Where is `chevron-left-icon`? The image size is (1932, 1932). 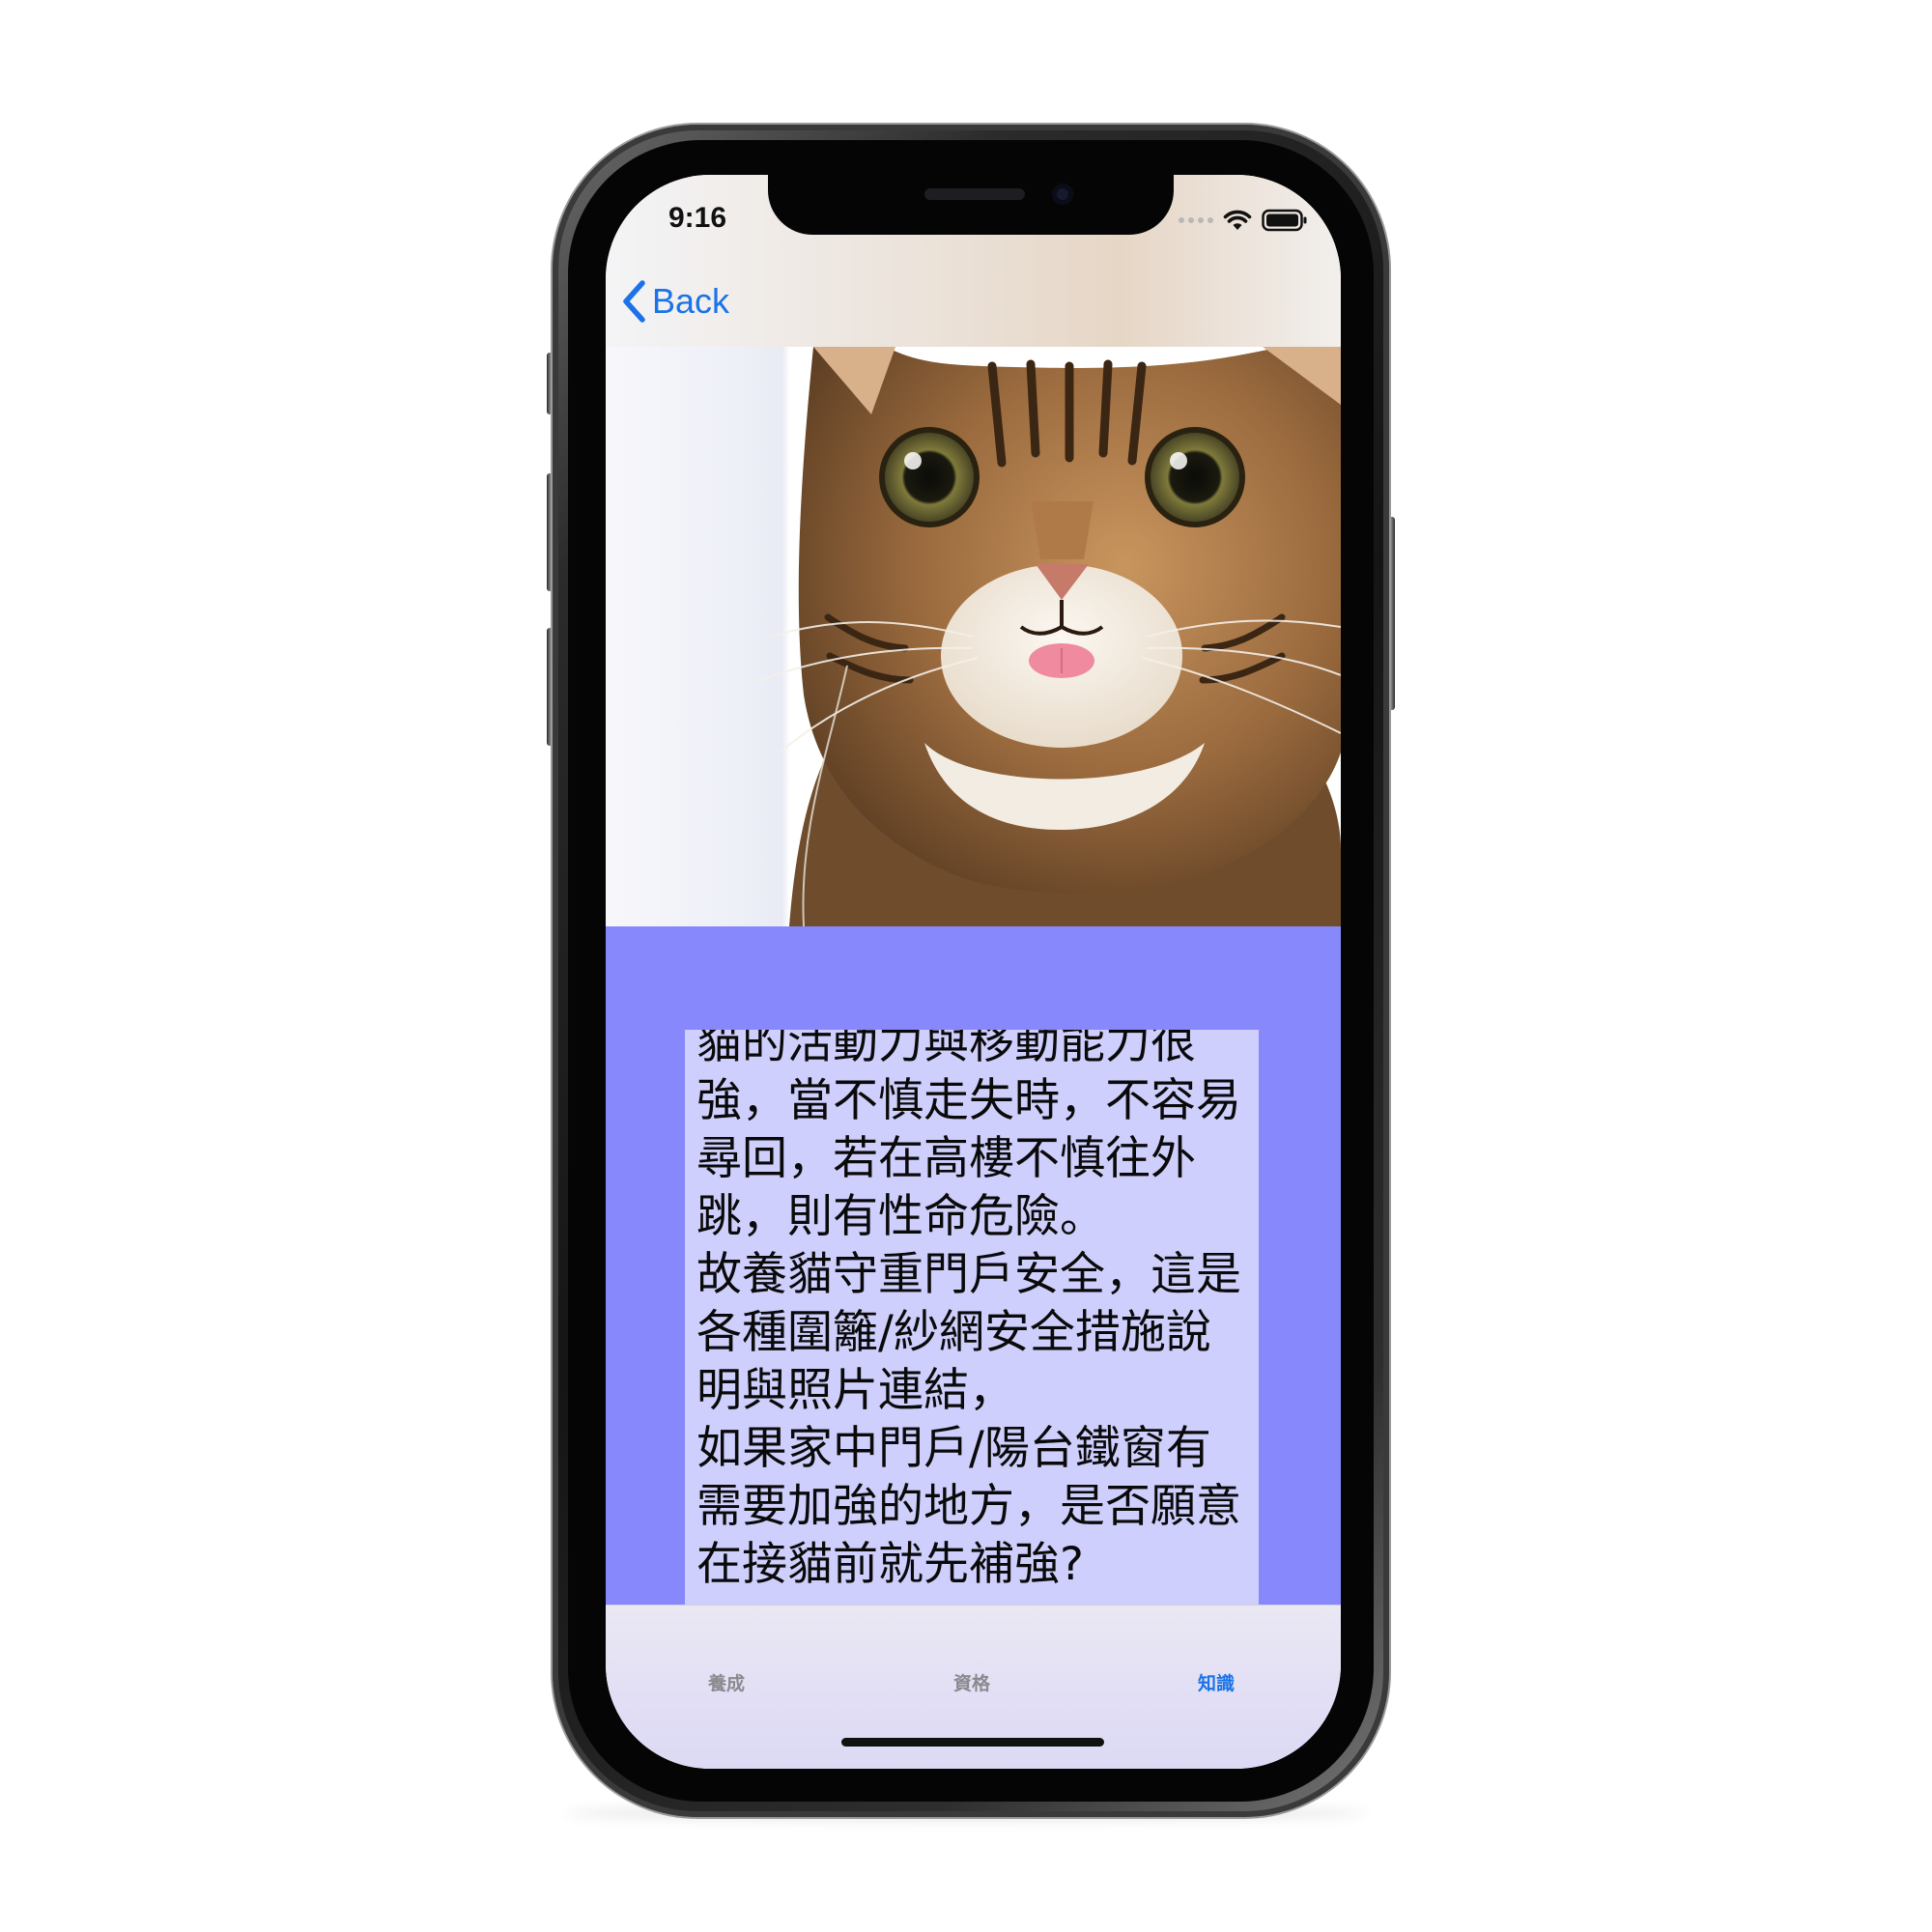 chevron-left-icon is located at coordinates (634, 301).